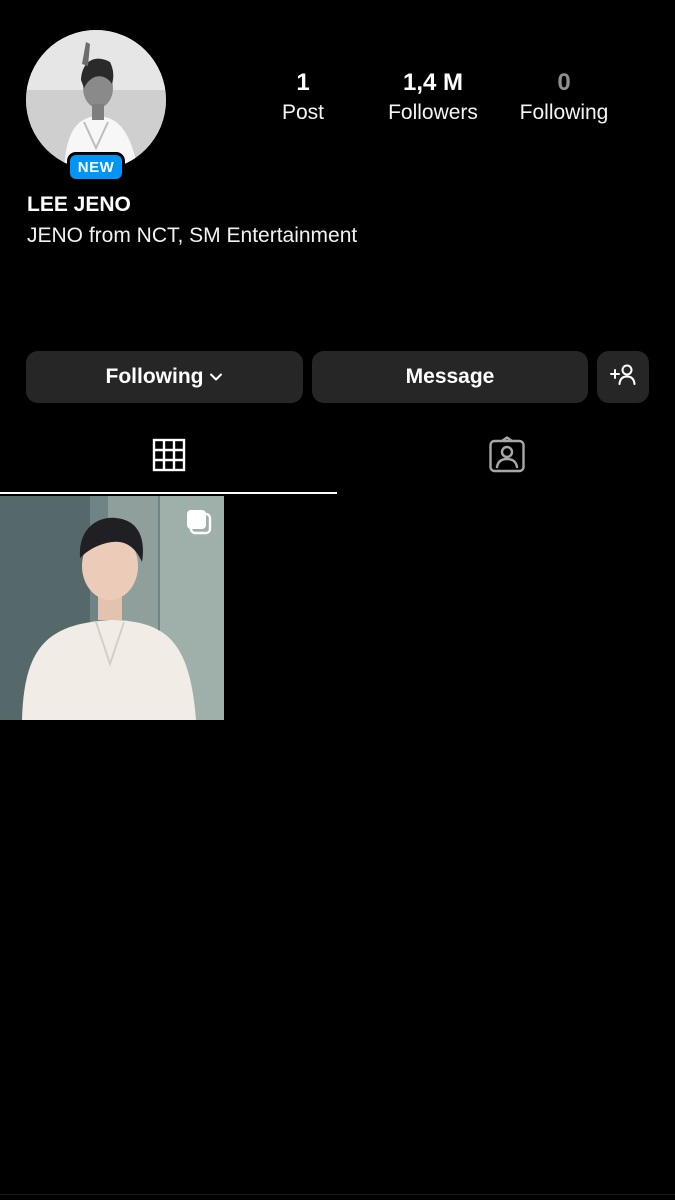 The image size is (675, 1200). I want to click on grid-icon, so click(169, 457).